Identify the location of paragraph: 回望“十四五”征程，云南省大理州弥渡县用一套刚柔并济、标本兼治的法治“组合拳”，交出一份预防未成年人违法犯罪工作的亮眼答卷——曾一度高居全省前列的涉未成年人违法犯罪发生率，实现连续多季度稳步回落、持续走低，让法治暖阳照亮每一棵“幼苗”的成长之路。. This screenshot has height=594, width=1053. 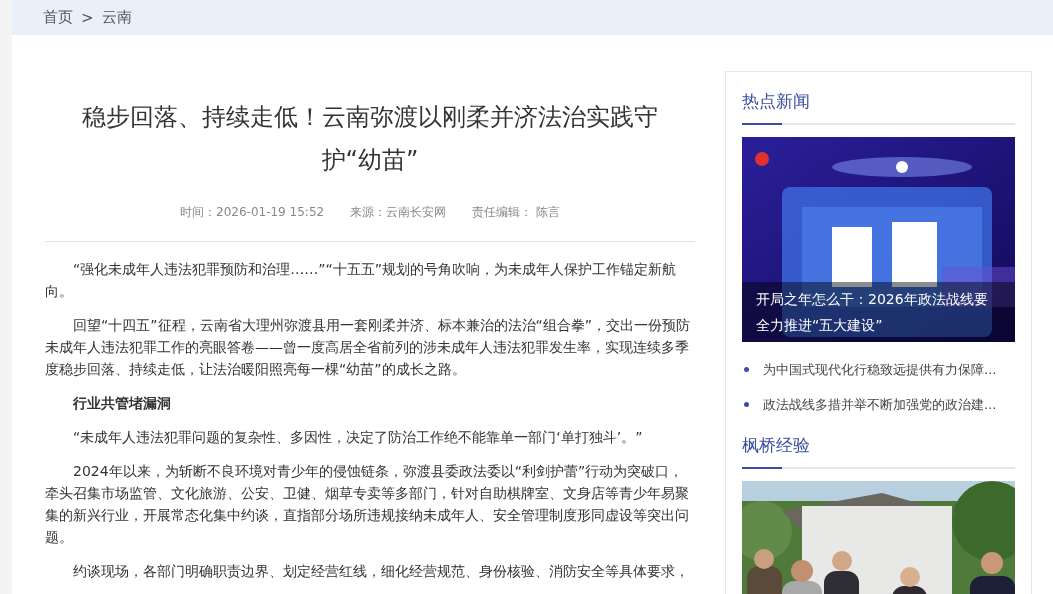
(368, 347).